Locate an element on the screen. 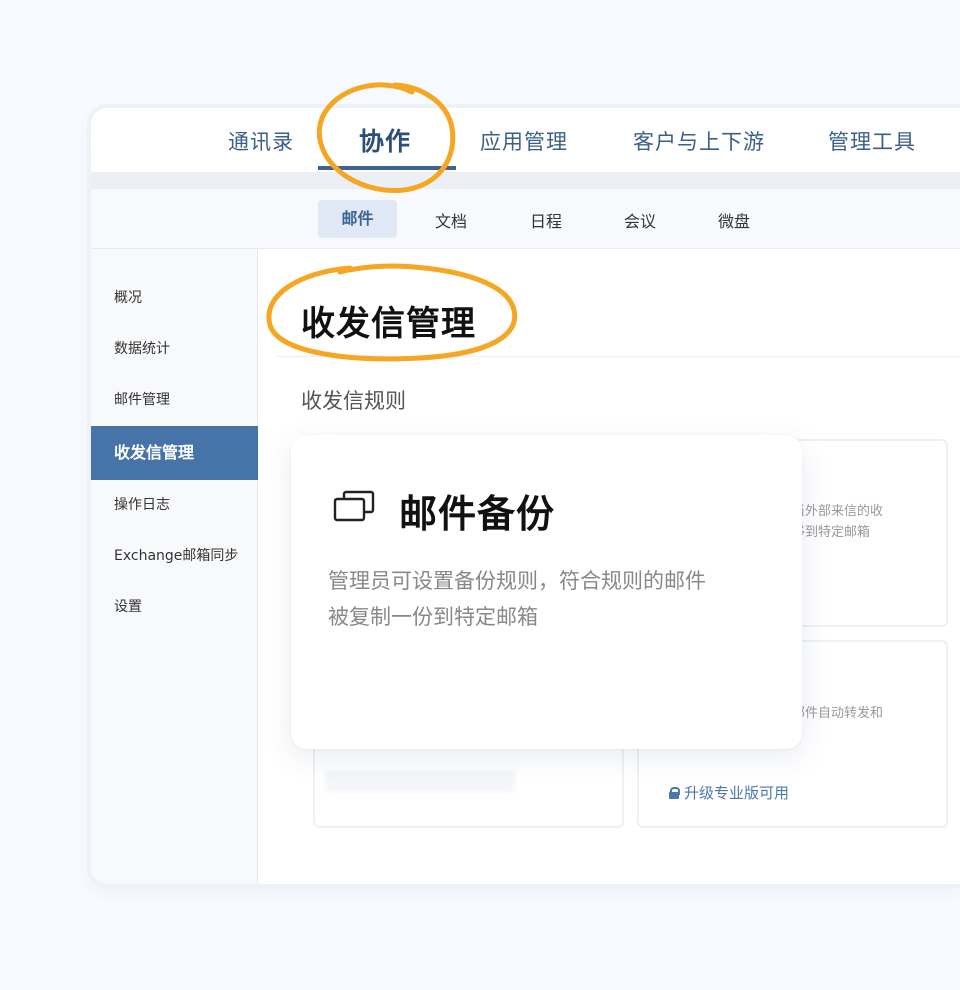  top-nav: 通讯录 协作 应用管理 客户与上下游 管理工具 is located at coordinates (525, 140).